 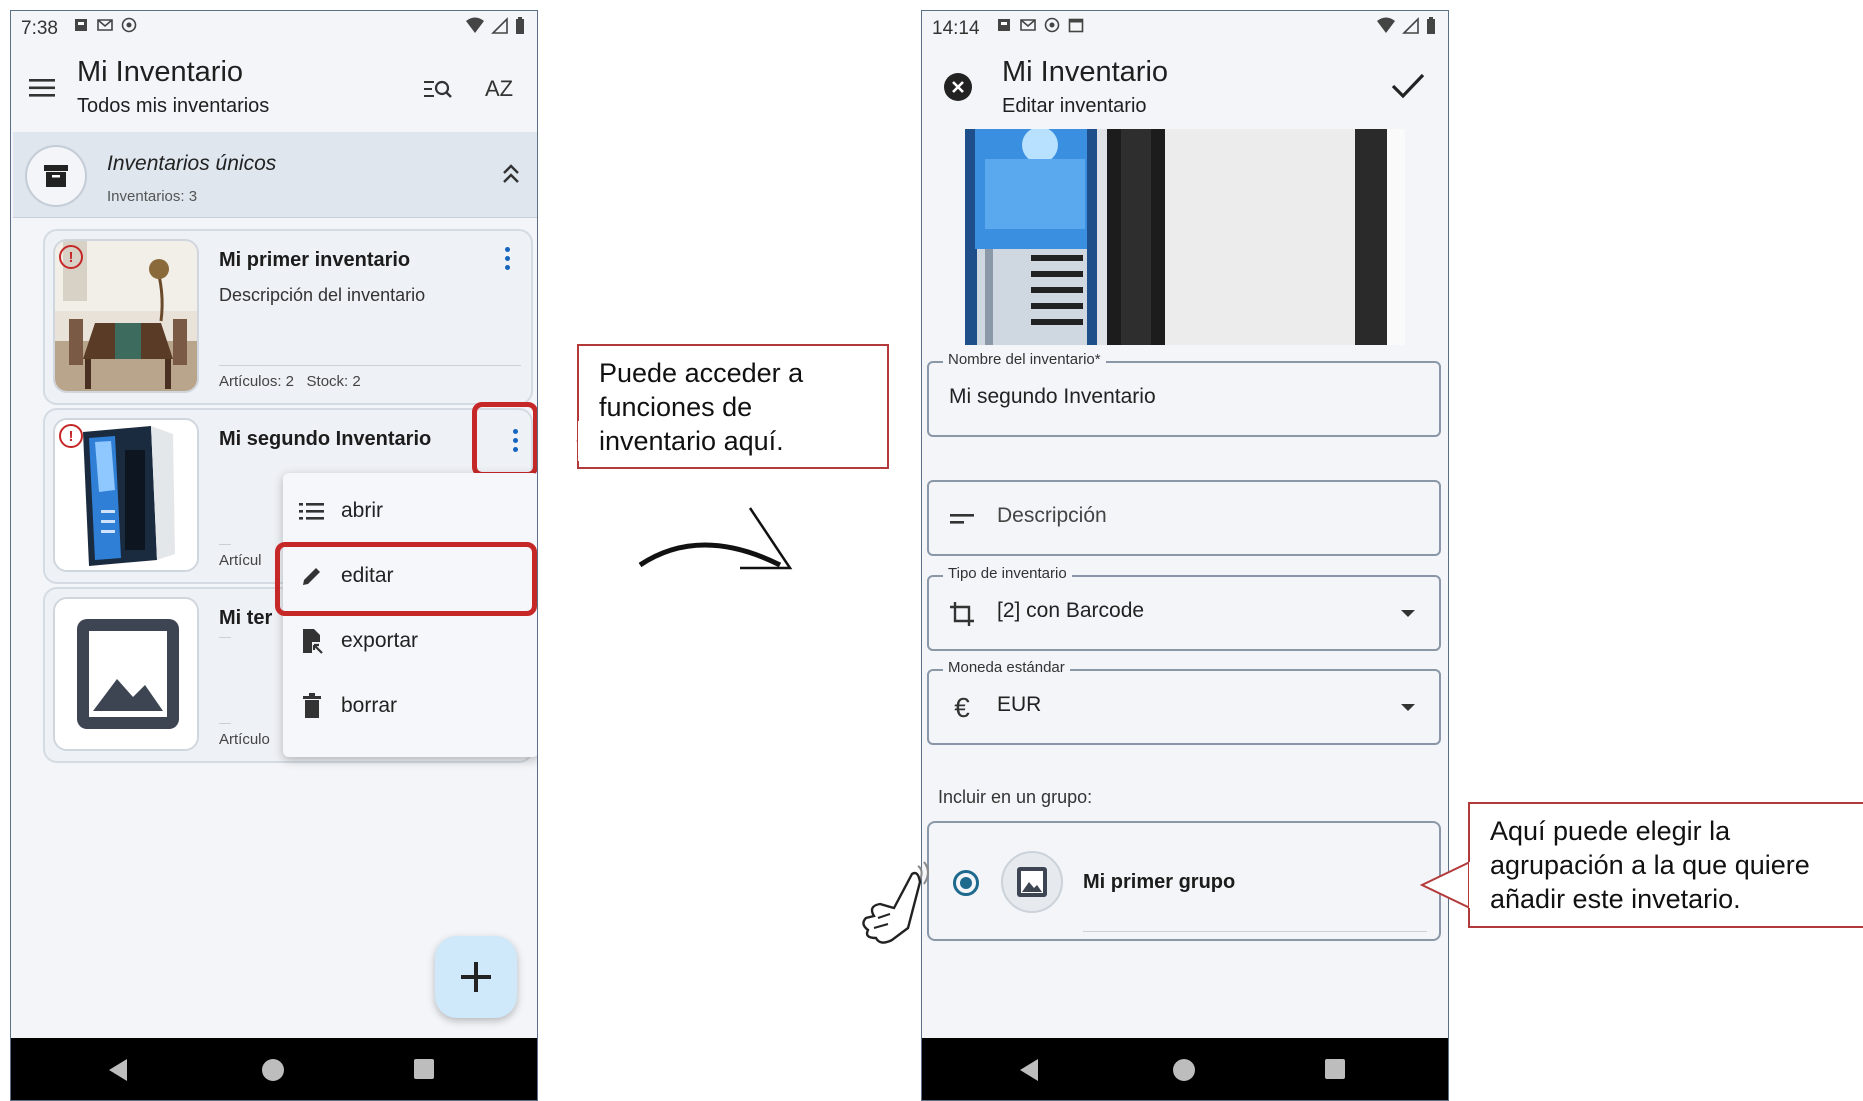 What do you see at coordinates (173, 106) in the screenshot?
I see `app-subtitle: Todos mis inventarios` at bounding box center [173, 106].